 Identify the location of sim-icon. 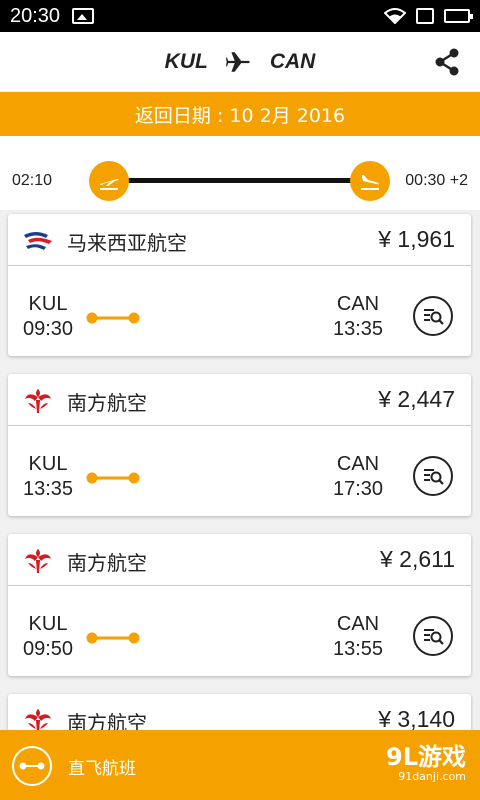
(425, 16).